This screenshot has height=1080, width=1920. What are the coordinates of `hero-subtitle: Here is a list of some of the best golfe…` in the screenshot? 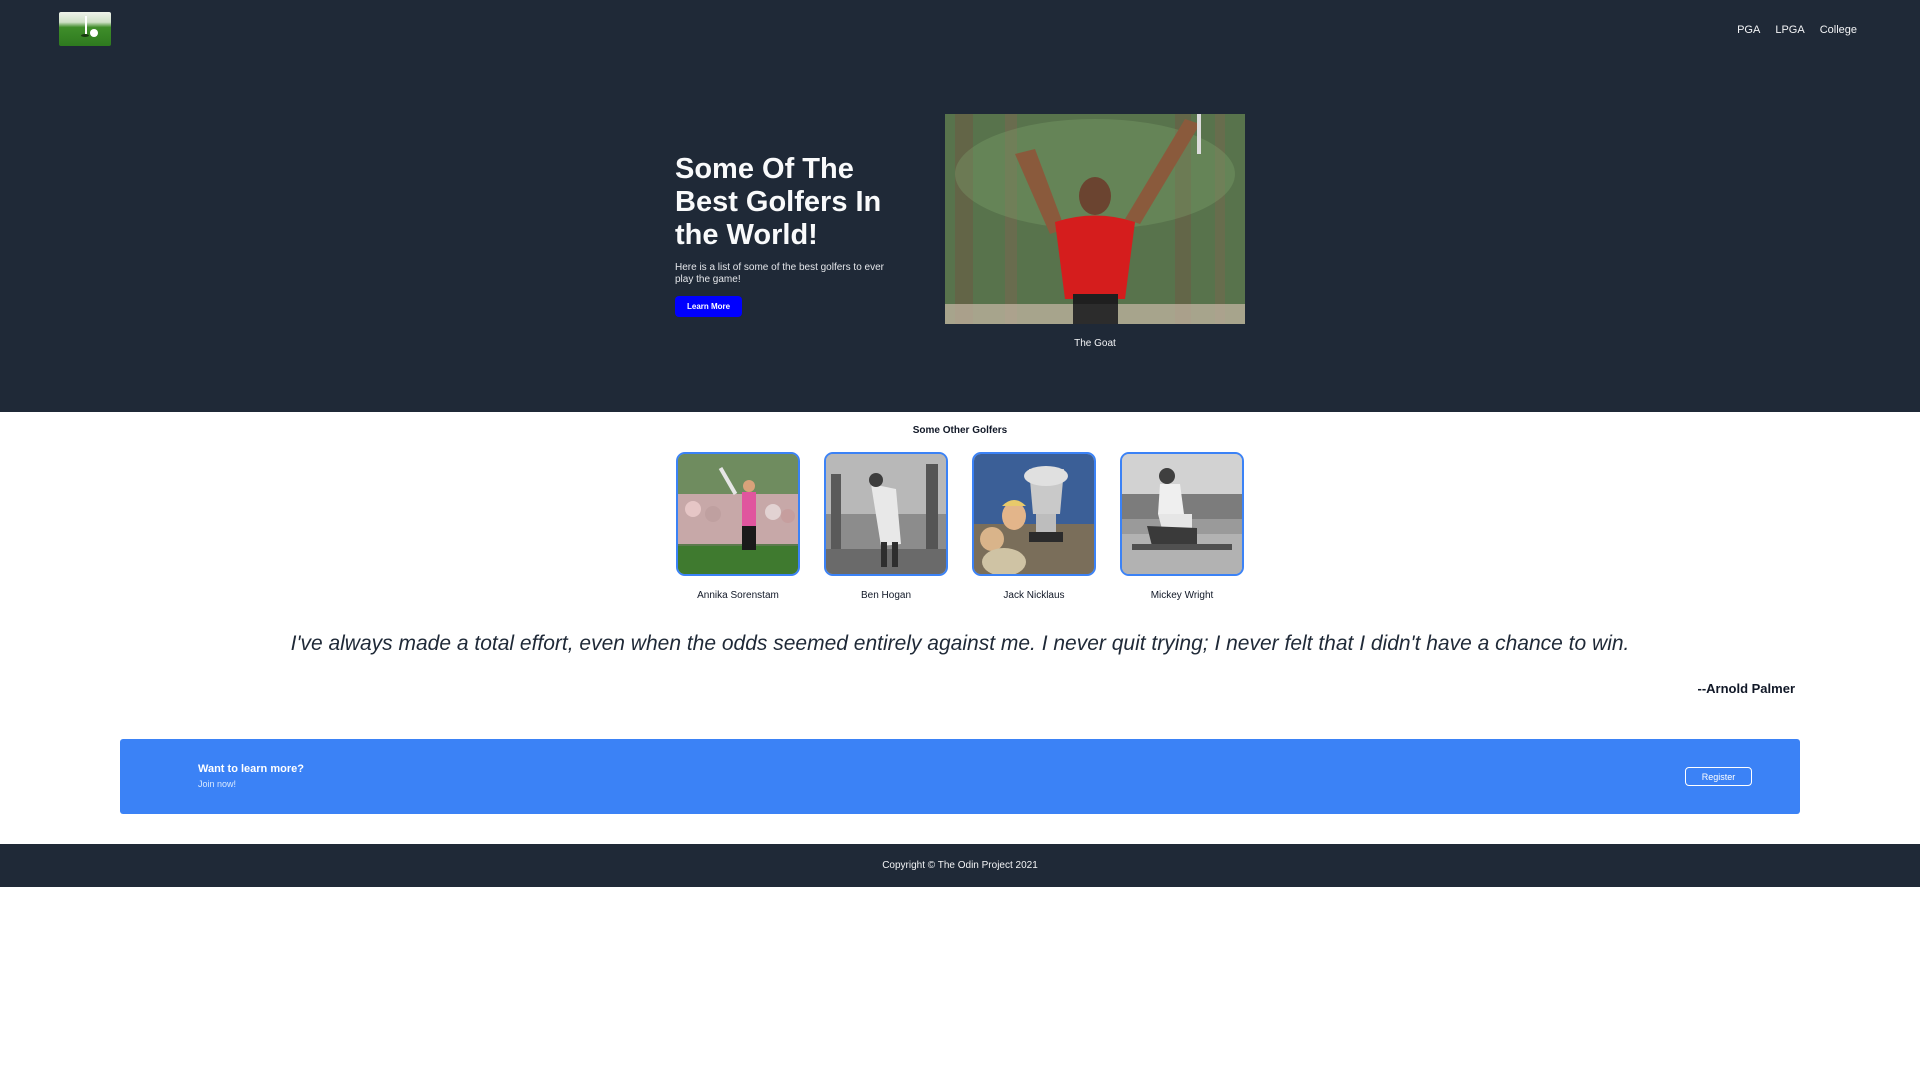 It's located at (779, 273).